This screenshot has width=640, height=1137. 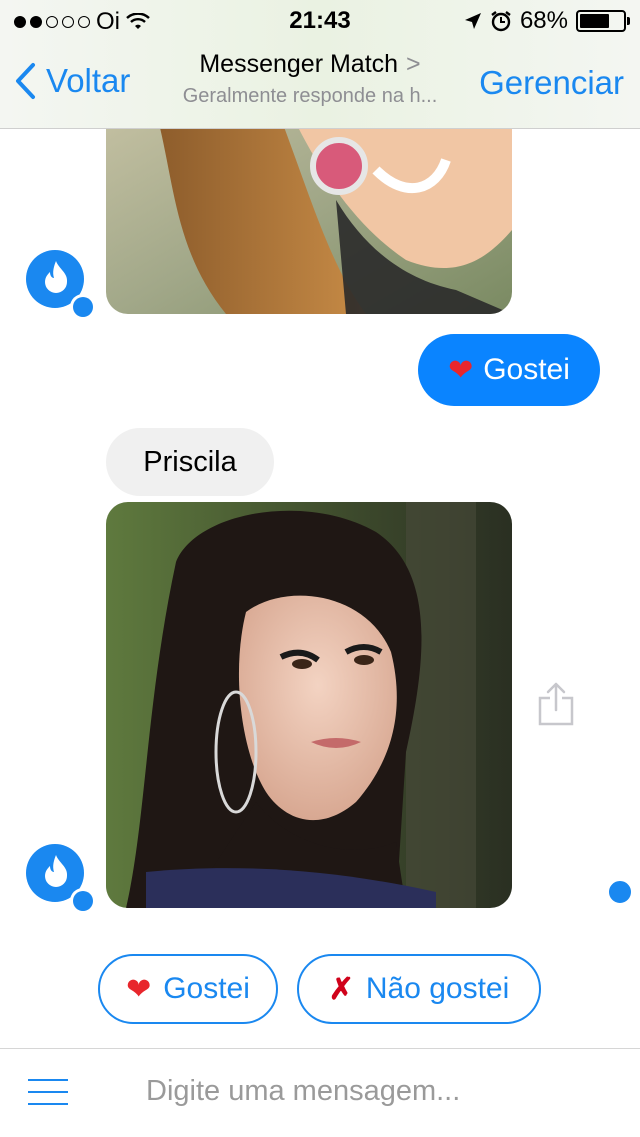 What do you see at coordinates (526, 369) in the screenshot?
I see `outgoing-message-text: Gostei` at bounding box center [526, 369].